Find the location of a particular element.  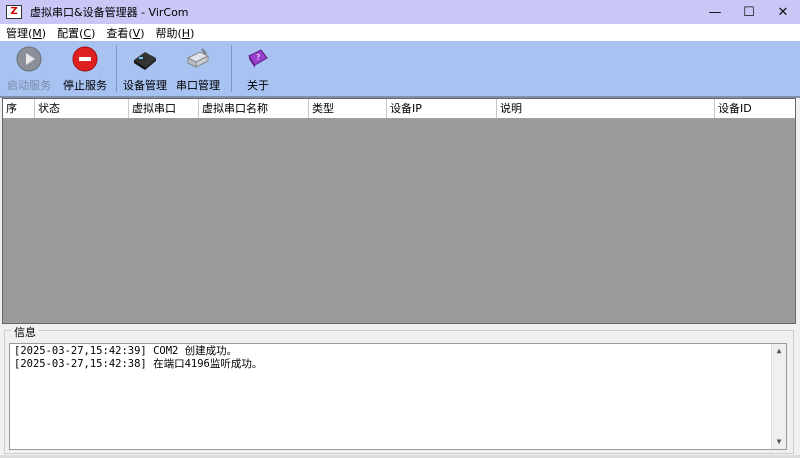

port-manage-label: 串口管理 is located at coordinates (198, 85).